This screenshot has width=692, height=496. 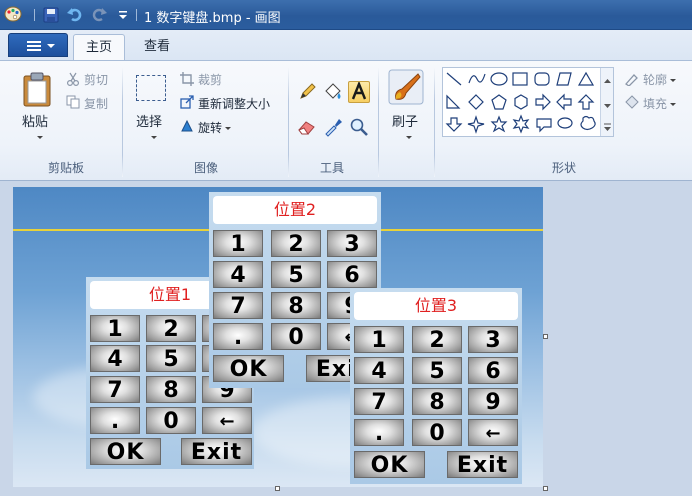 What do you see at coordinates (234, 103) in the screenshot?
I see `resize-button: 重新调整大小` at bounding box center [234, 103].